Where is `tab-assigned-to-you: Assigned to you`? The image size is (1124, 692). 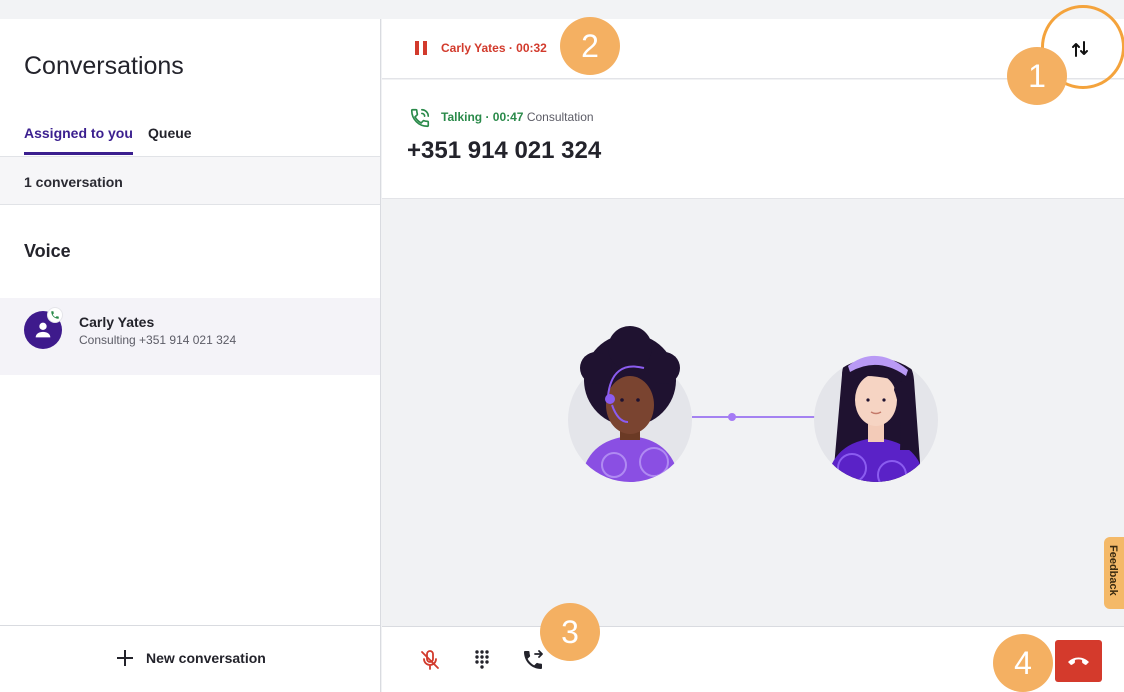 tab-assigned-to-you: Assigned to you is located at coordinates (78, 140).